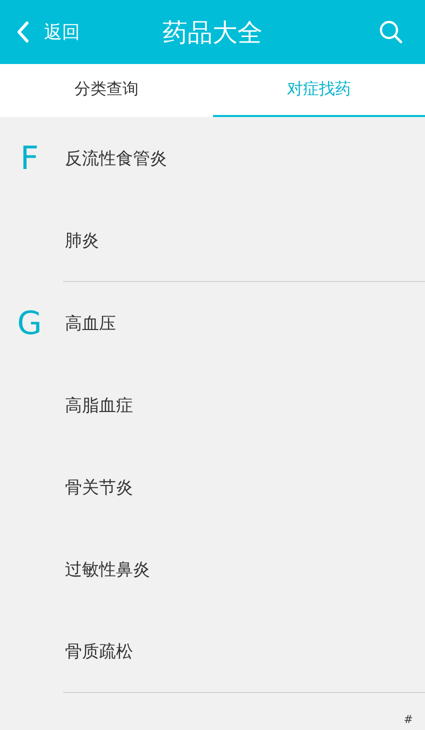 Image resolution: width=425 pixels, height=730 pixels. Describe the element at coordinates (99, 405) in the screenshot. I see `condition-item: 高脂血症` at that location.